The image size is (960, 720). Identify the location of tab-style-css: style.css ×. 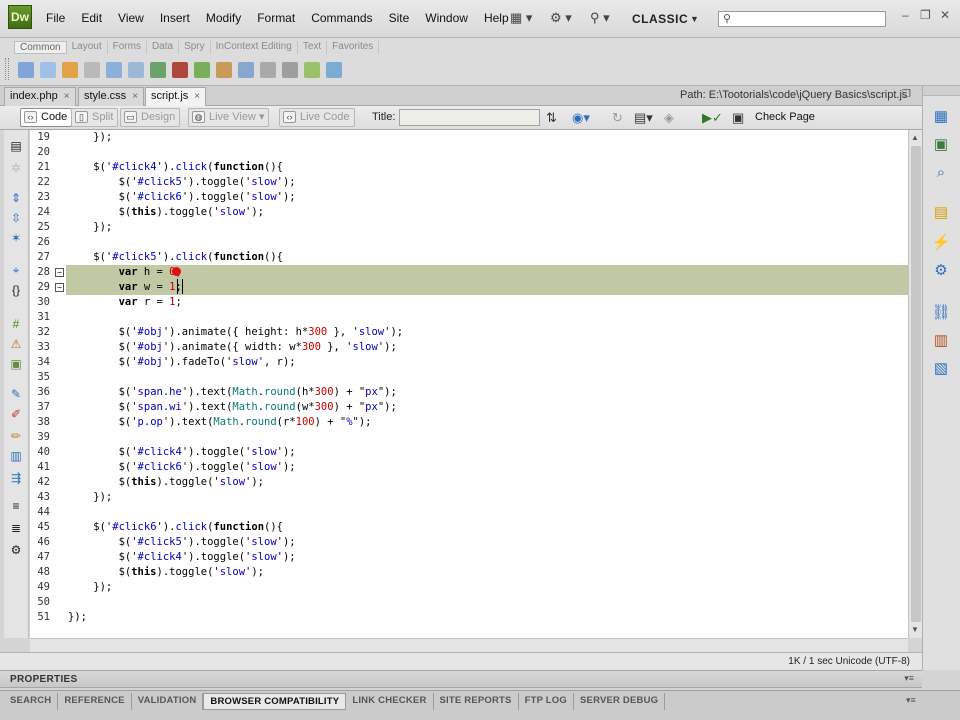
(111, 96).